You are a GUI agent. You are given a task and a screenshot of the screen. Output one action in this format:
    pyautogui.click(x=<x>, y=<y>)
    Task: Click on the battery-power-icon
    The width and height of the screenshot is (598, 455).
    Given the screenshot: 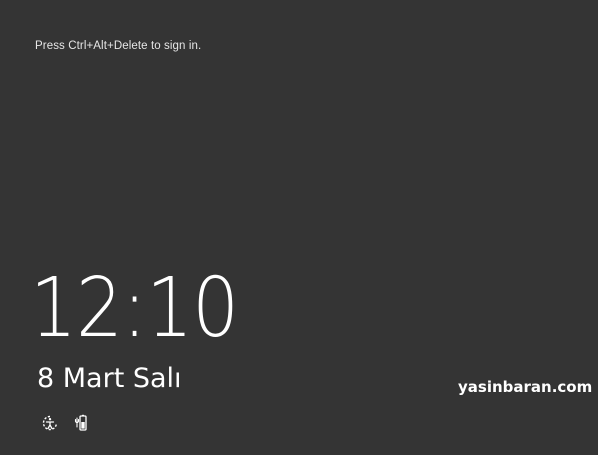 What is the action you would take?
    pyautogui.click(x=80, y=422)
    